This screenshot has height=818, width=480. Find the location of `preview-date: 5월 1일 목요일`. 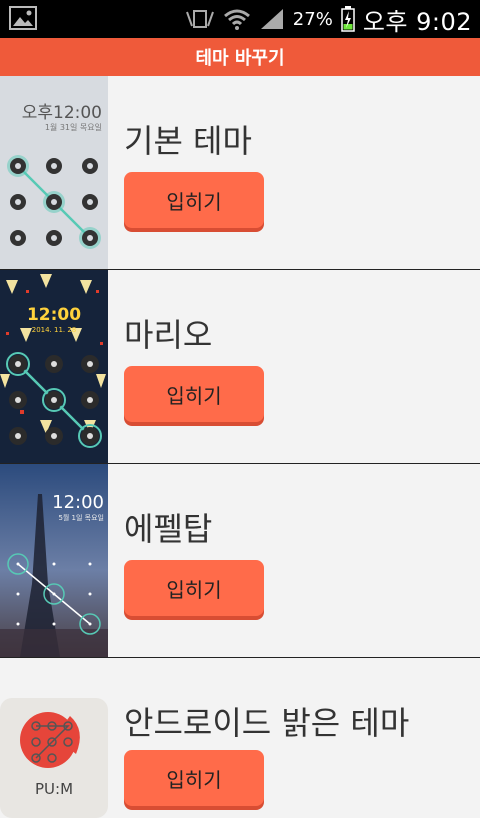

preview-date: 5월 1일 목요일 is located at coordinates (81, 517).